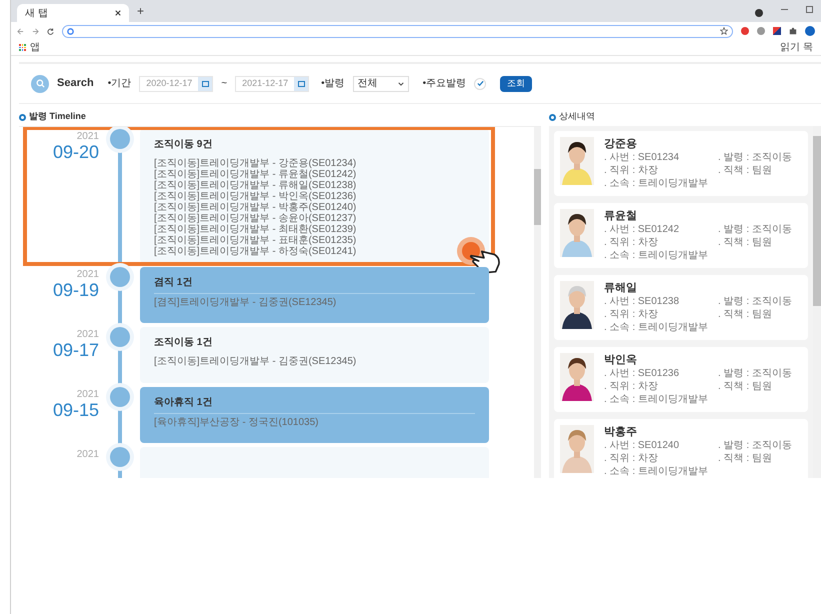  Describe the element at coordinates (120, 84) in the screenshot. I see `period-label: •기간` at that location.